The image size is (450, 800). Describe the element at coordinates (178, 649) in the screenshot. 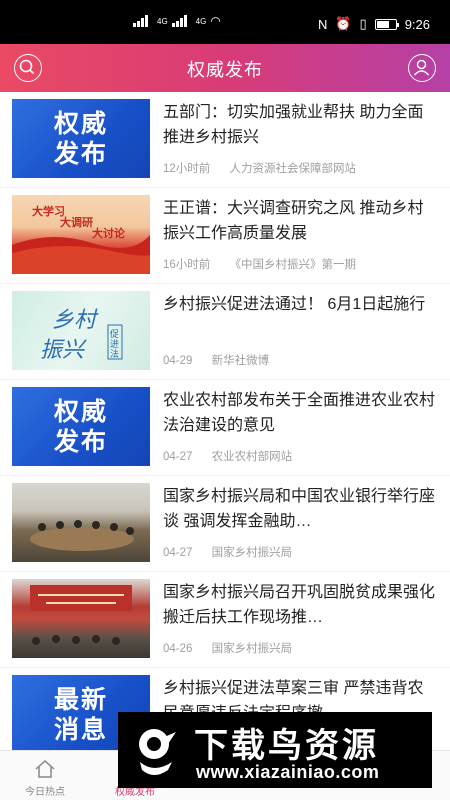

I see `news-time: 04-26` at that location.